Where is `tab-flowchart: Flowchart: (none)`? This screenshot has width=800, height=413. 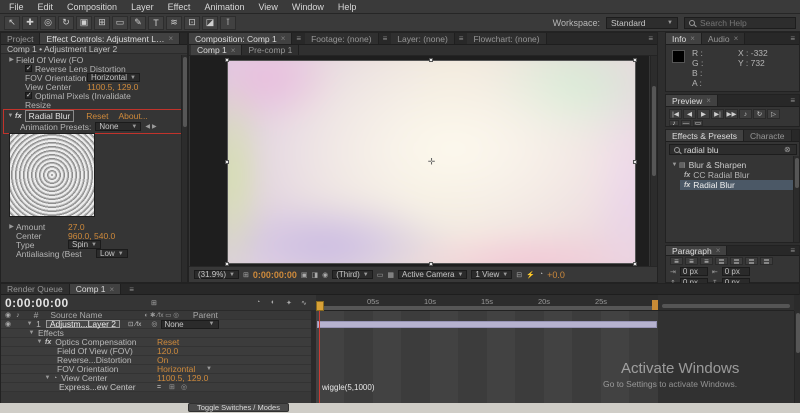
tab-flowchart: Flowchart: (none) is located at coordinates (507, 38).